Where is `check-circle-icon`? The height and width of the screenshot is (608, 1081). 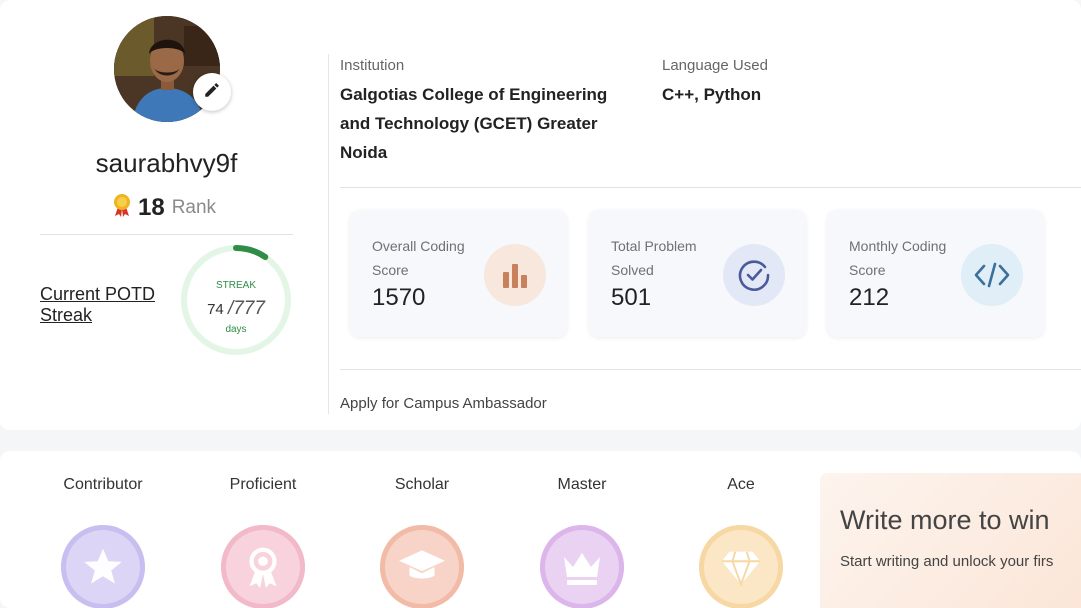
check-circle-icon is located at coordinates (754, 275).